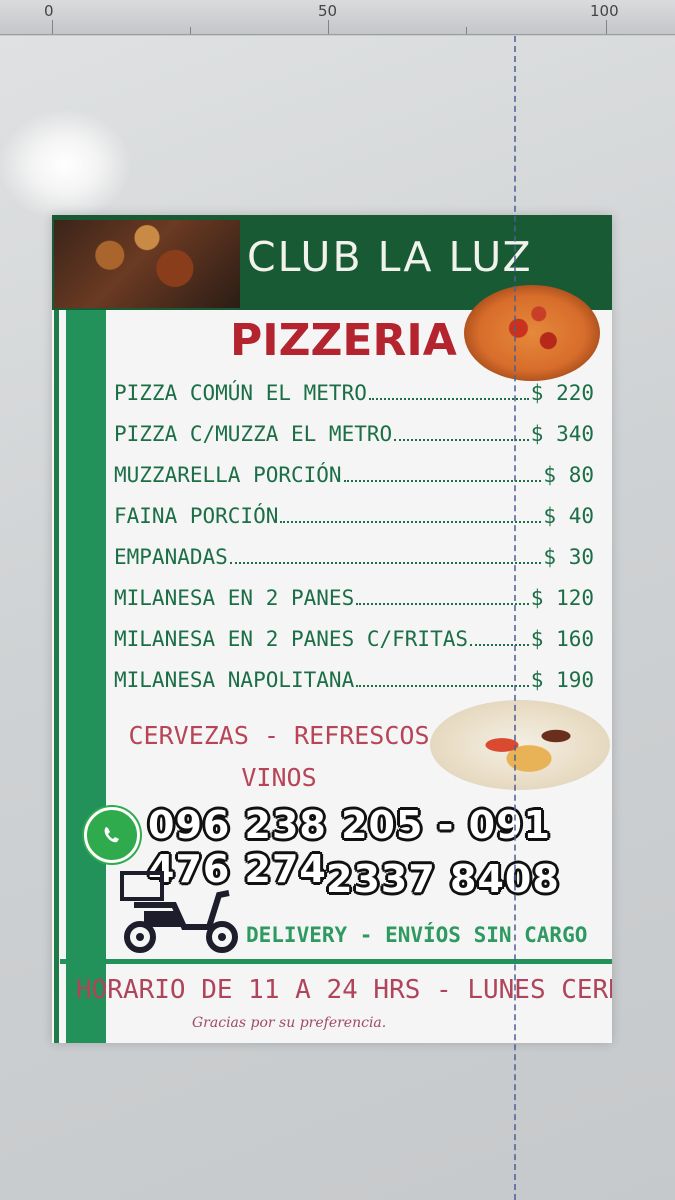 This screenshot has width=675, height=1200. I want to click on food-photo, so click(147, 264).